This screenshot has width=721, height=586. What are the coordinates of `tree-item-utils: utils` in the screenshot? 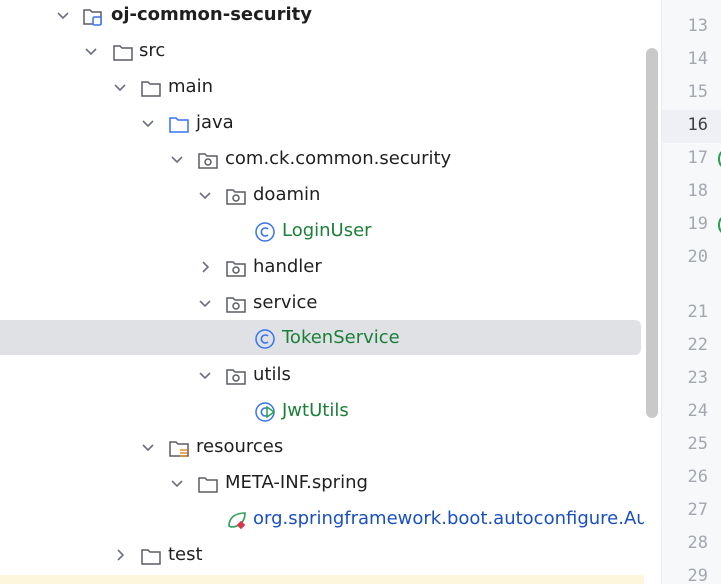 It's located at (323, 376).